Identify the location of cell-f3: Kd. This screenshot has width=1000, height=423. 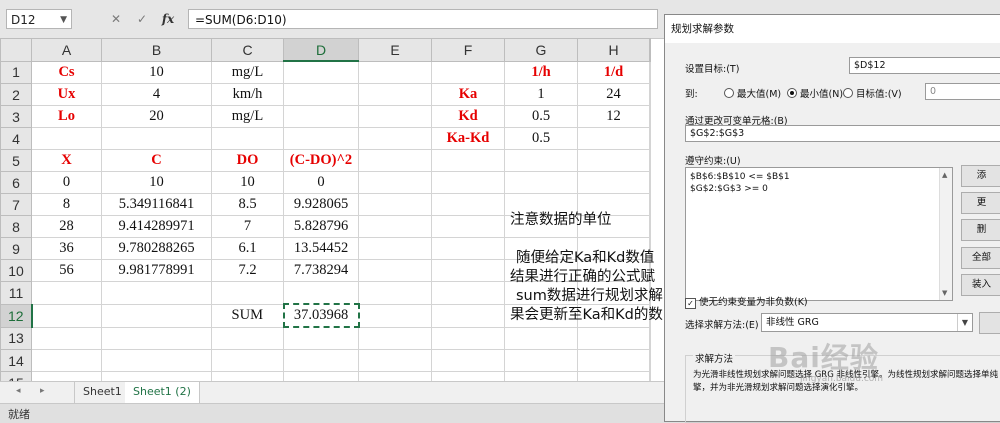
(468, 116).